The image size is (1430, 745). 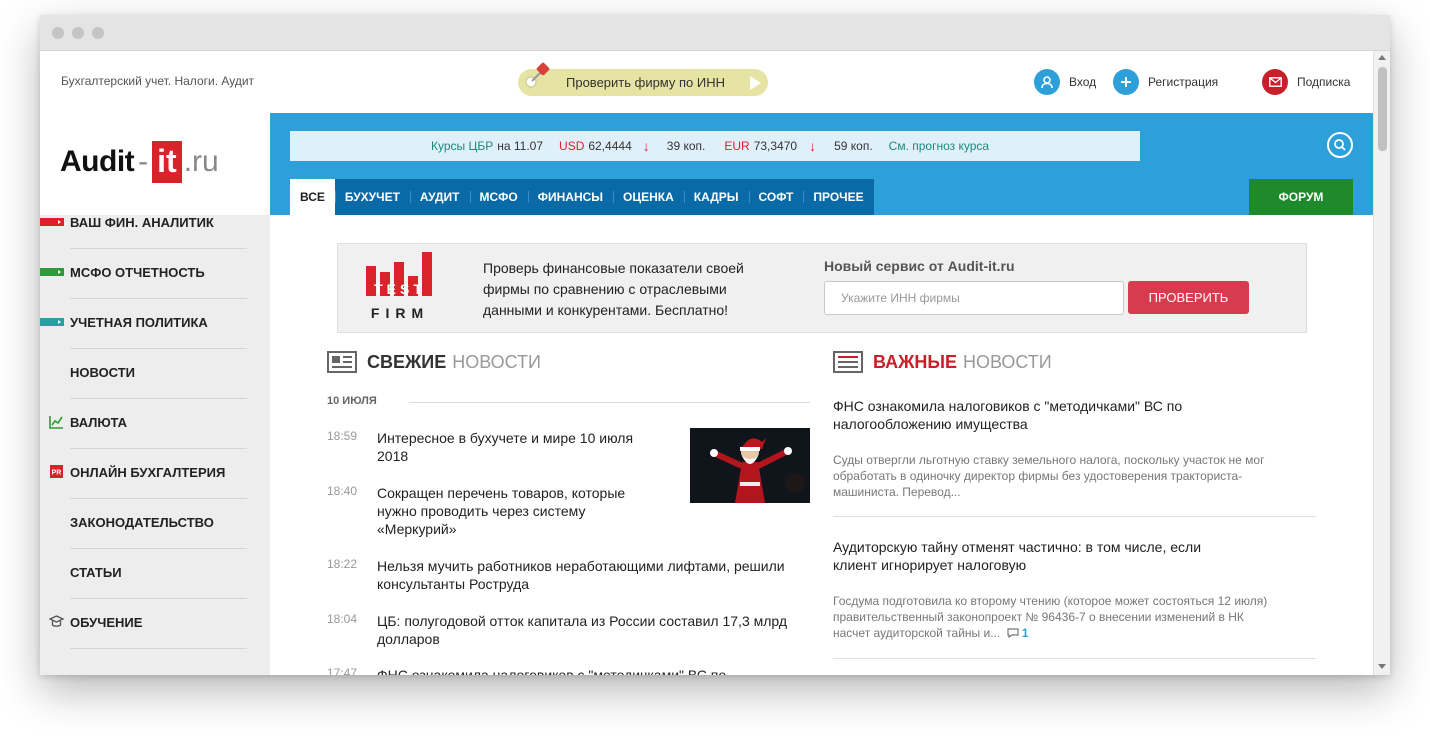 I want to click on tab-valuation: ОЦЕНКА, so click(x=648, y=197).